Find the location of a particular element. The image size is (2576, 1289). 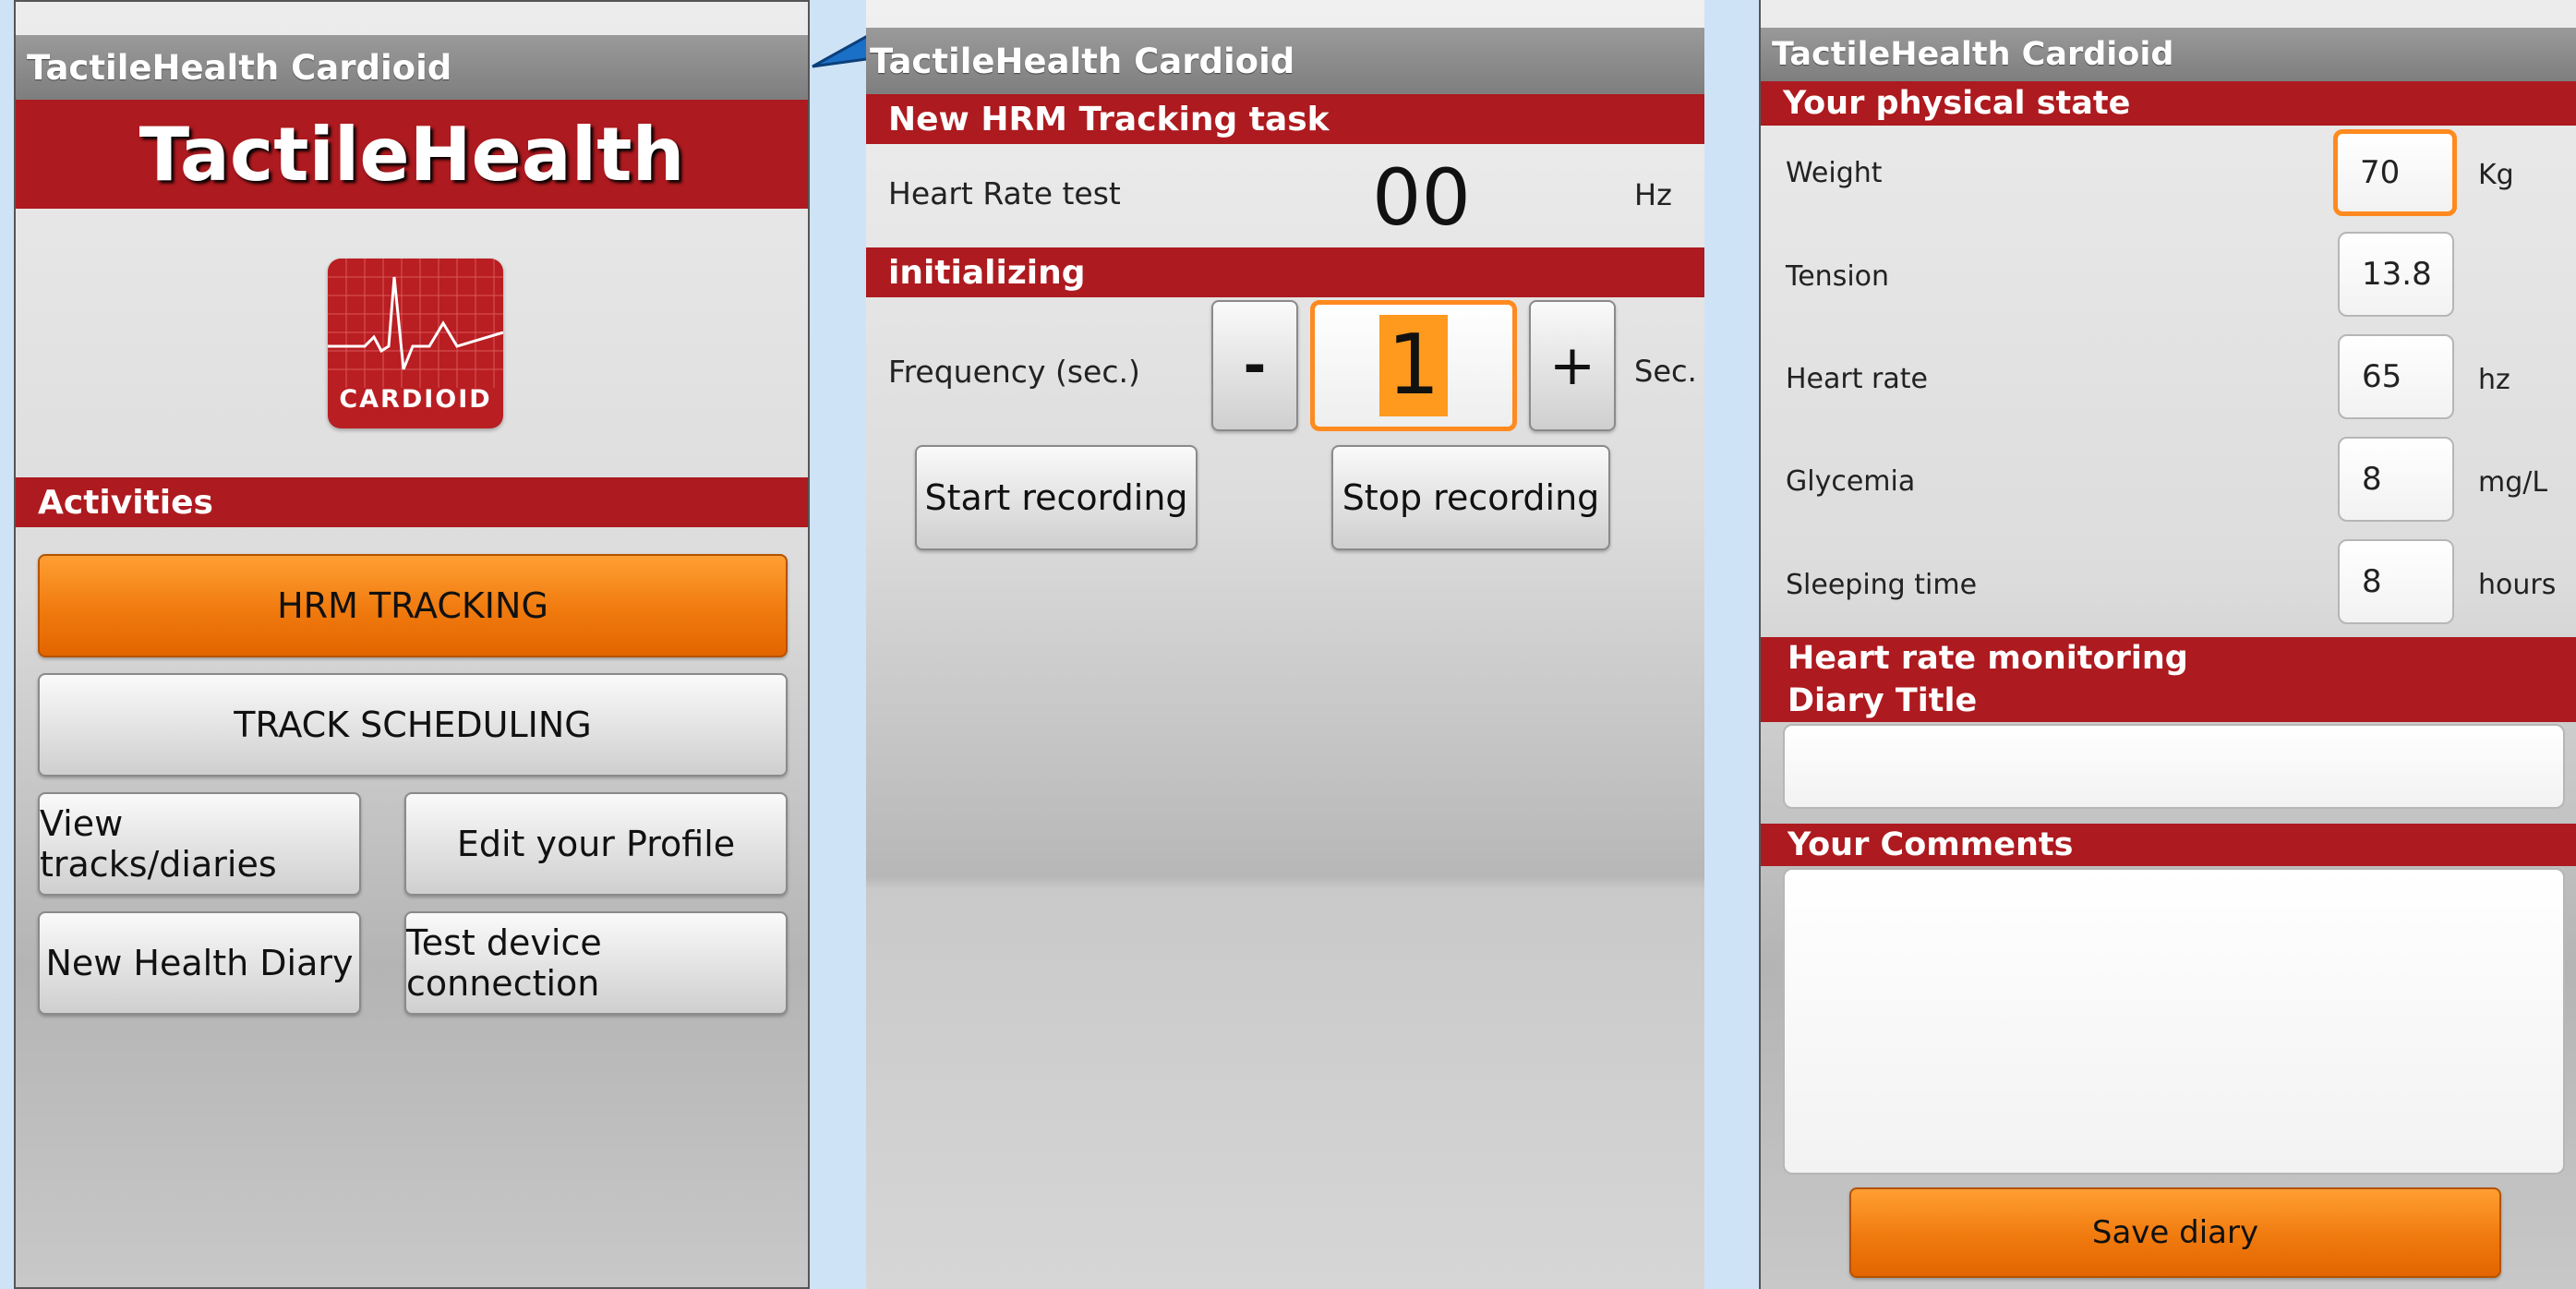

glycemia-unit: mg/L is located at coordinates (2513, 482).